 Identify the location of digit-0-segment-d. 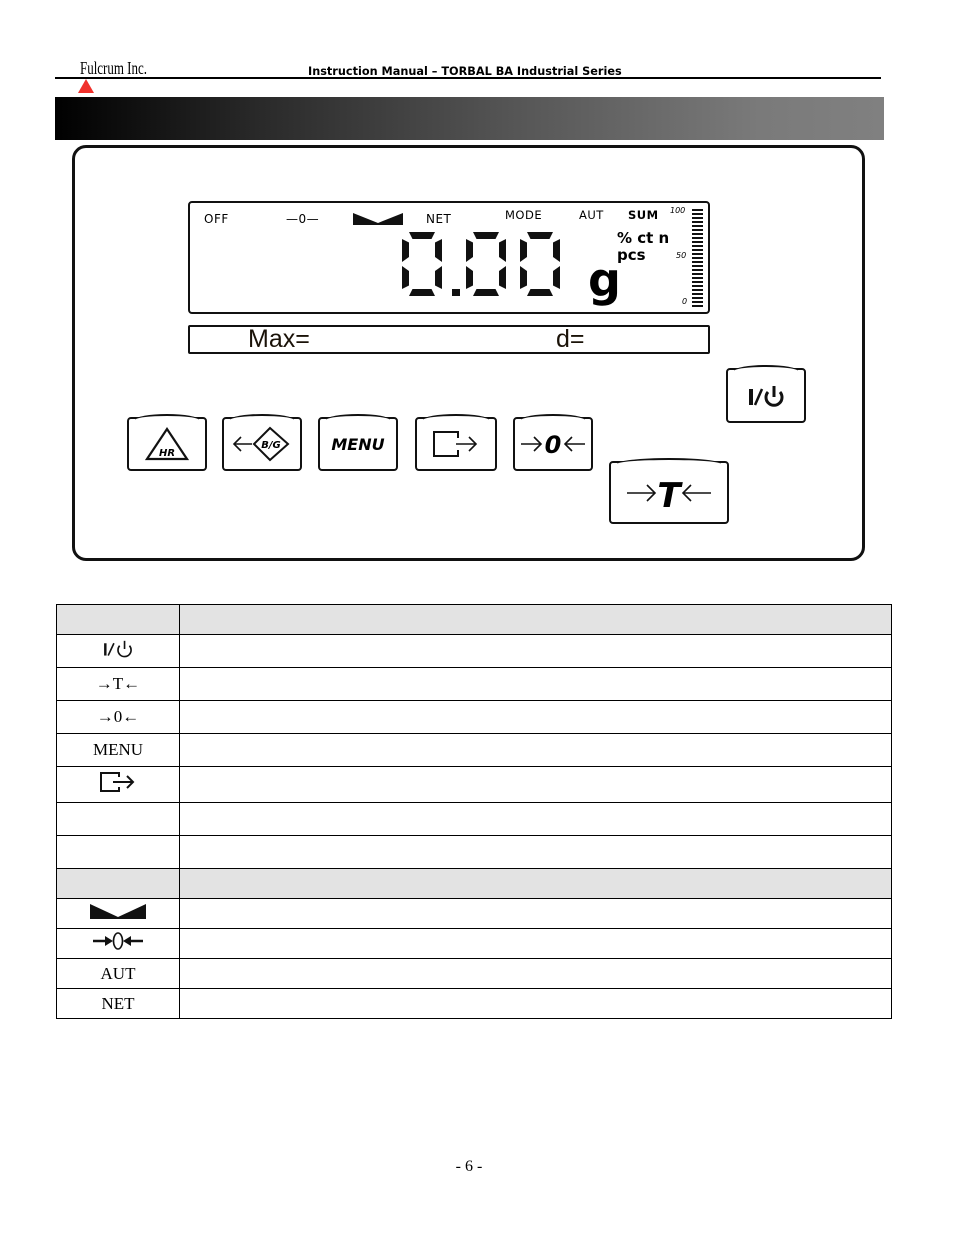
(422, 292).